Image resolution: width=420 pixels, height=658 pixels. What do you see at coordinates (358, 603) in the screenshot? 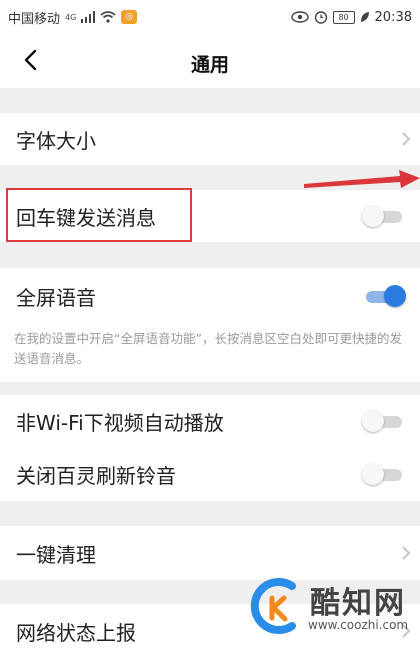
I see `watermark-brand: 酷知网` at bounding box center [358, 603].